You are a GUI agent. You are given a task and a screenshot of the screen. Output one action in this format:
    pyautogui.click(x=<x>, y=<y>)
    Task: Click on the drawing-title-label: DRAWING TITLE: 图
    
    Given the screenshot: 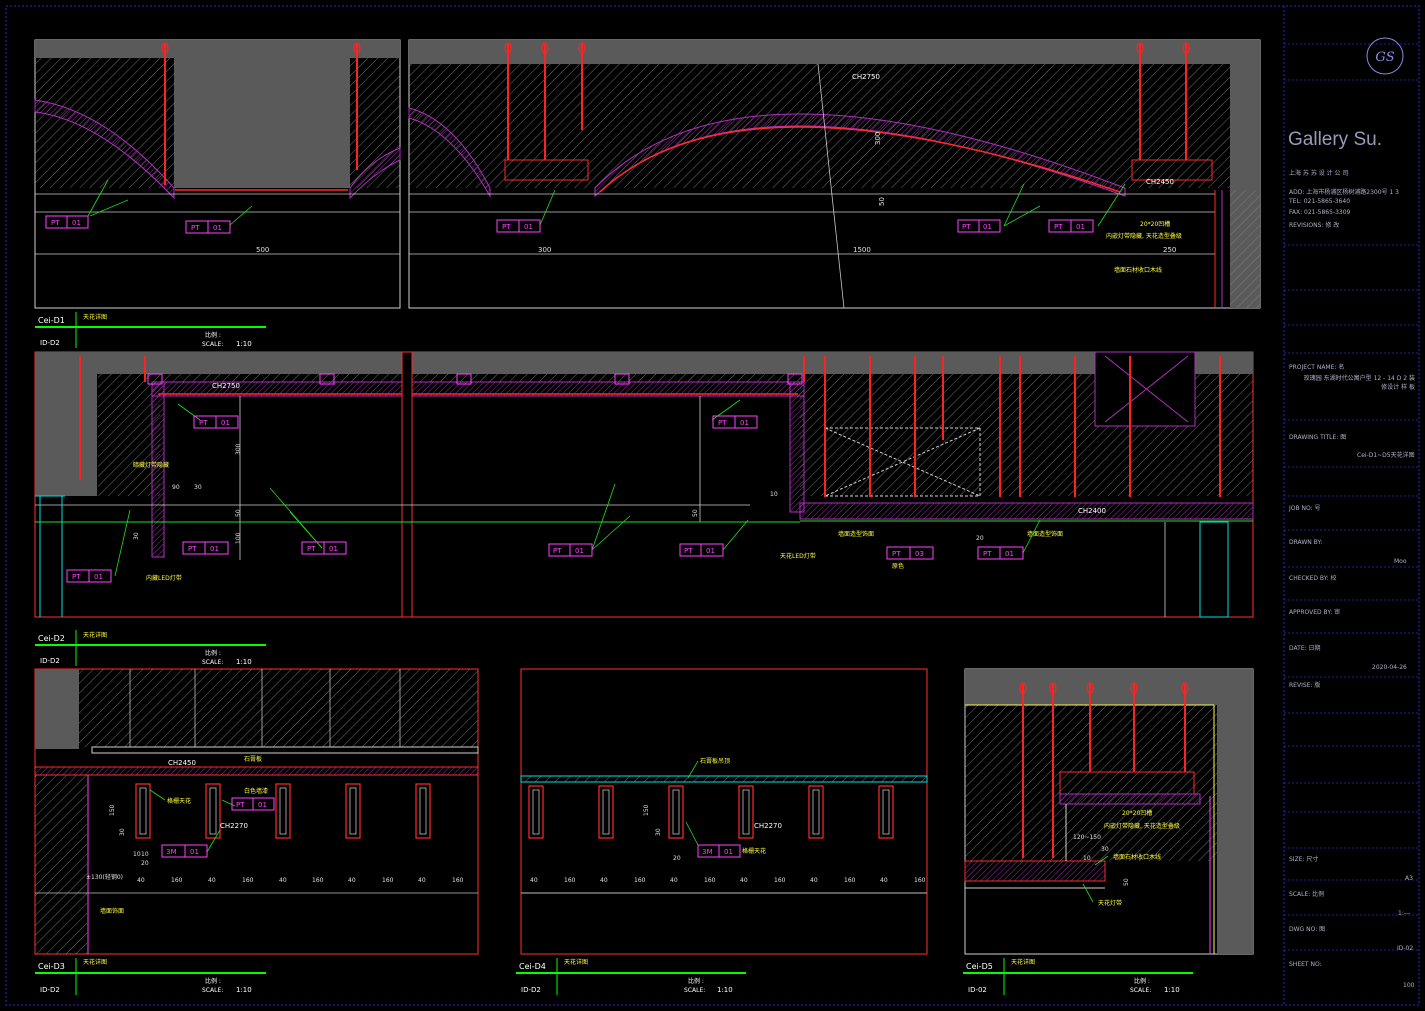 What is the action you would take?
    pyautogui.click(x=1318, y=437)
    